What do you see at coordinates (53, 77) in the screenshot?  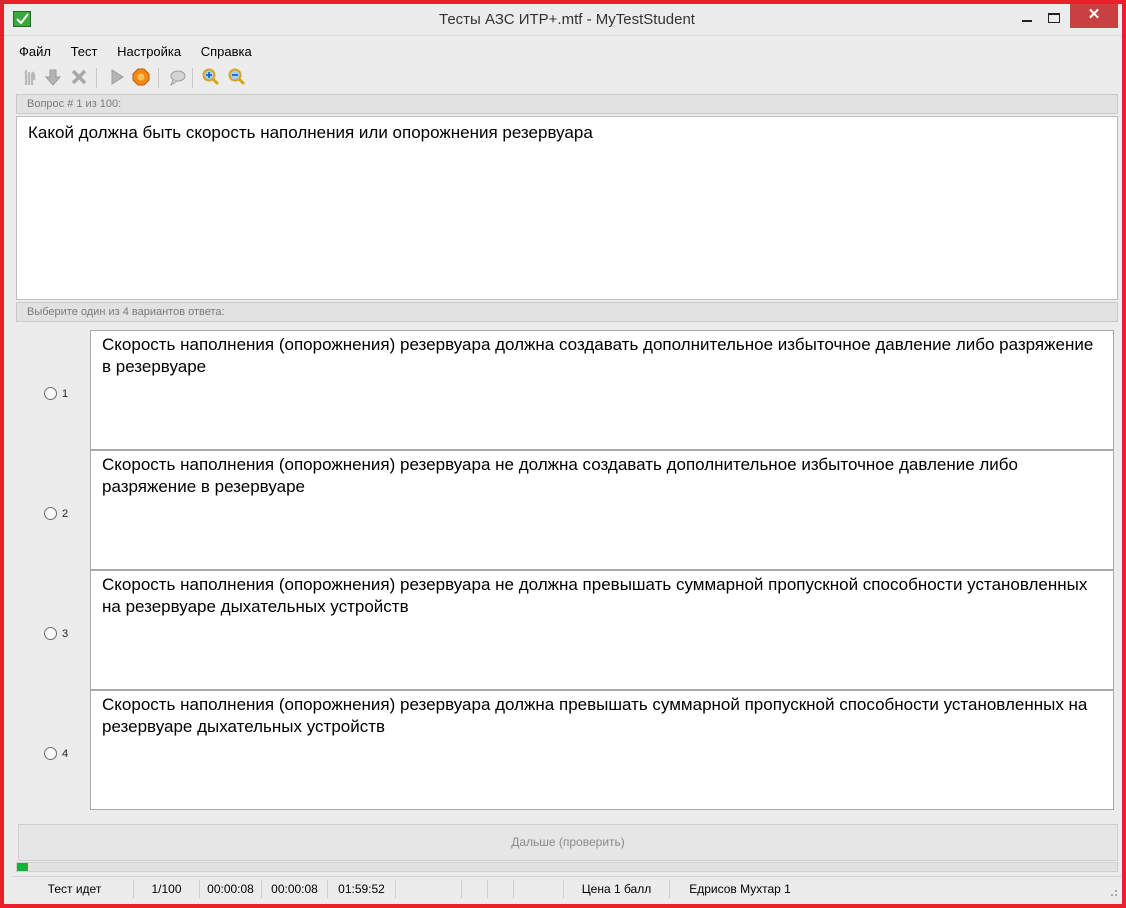 I see `down-arrow-icon` at bounding box center [53, 77].